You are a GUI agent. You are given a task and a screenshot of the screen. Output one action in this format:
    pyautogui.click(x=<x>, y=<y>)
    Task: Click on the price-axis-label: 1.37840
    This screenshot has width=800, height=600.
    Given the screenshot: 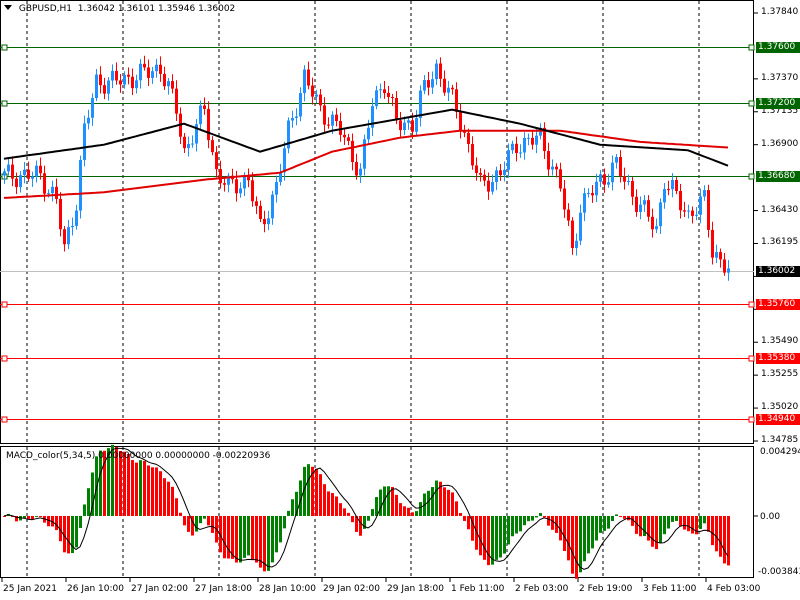 What is the action you would take?
    pyautogui.click(x=780, y=12)
    